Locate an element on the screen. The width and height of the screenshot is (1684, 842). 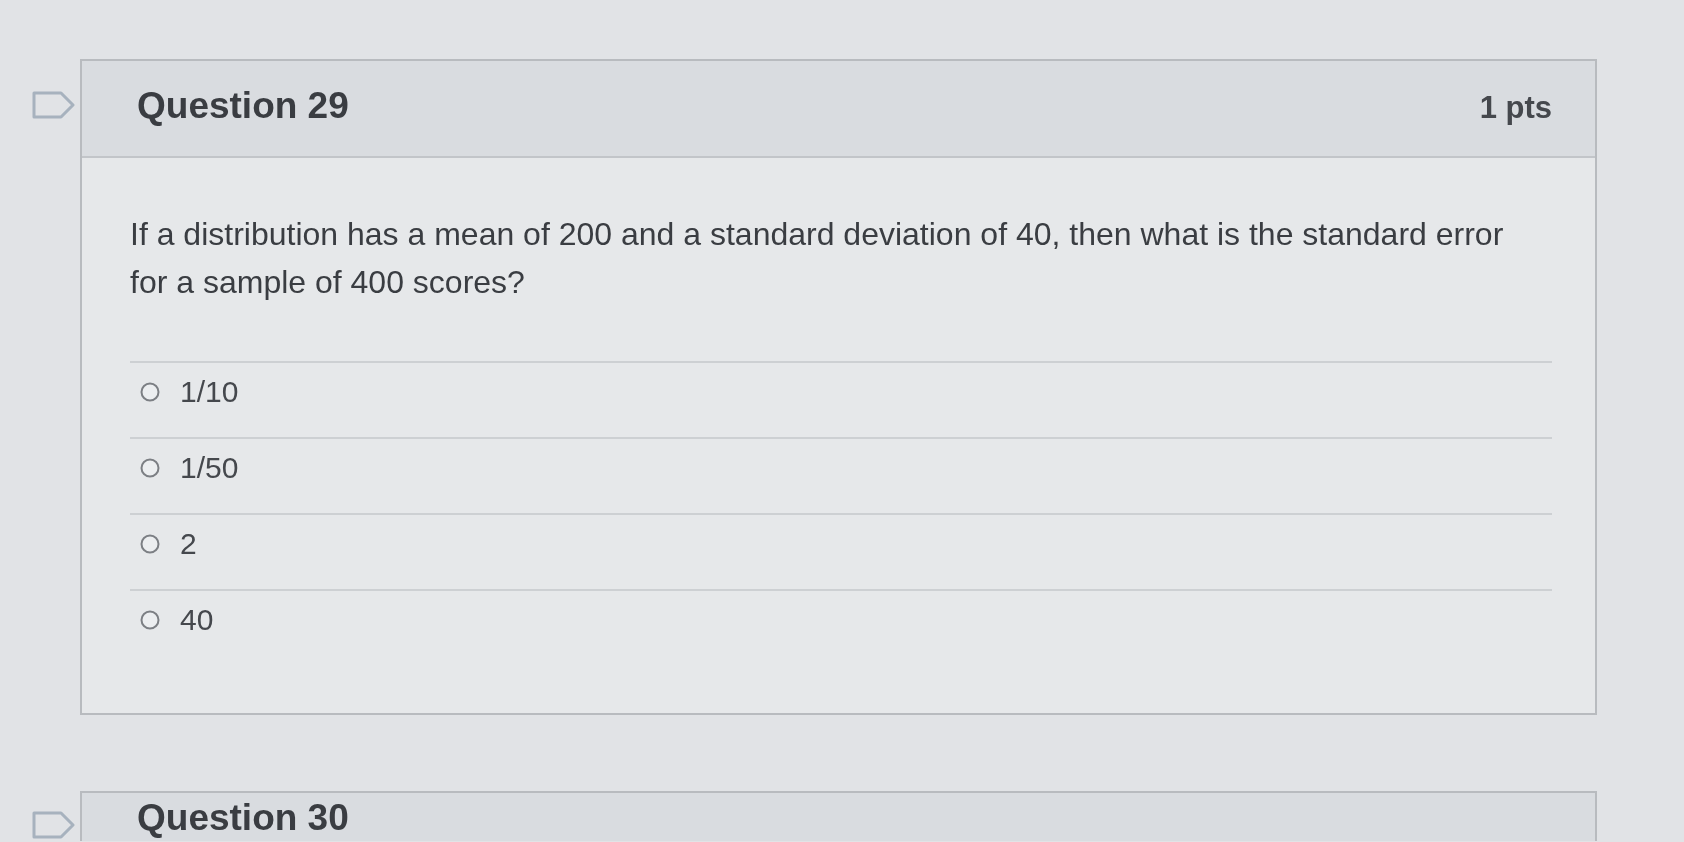
answer-option: 1/50 is located at coordinates (189, 468).